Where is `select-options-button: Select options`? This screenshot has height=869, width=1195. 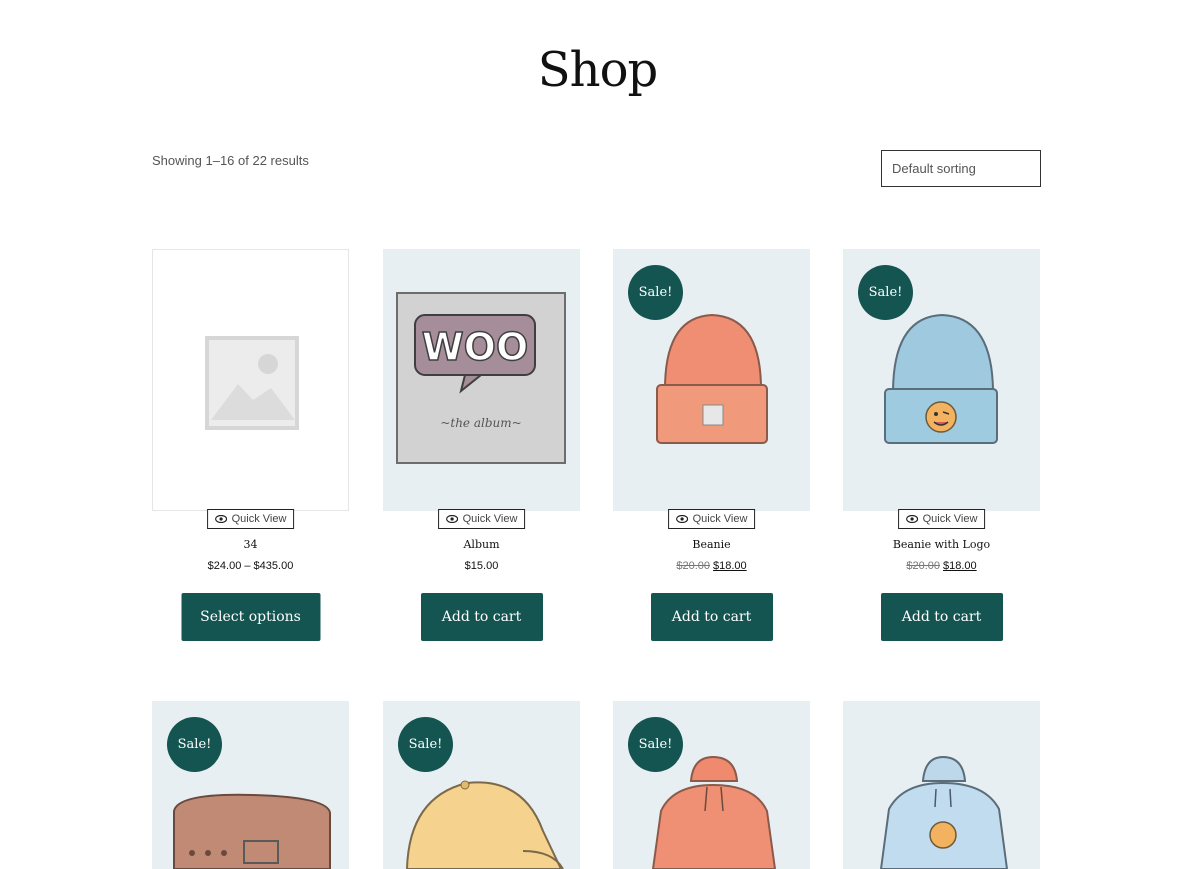
select-options-button: Select options is located at coordinates (250, 617).